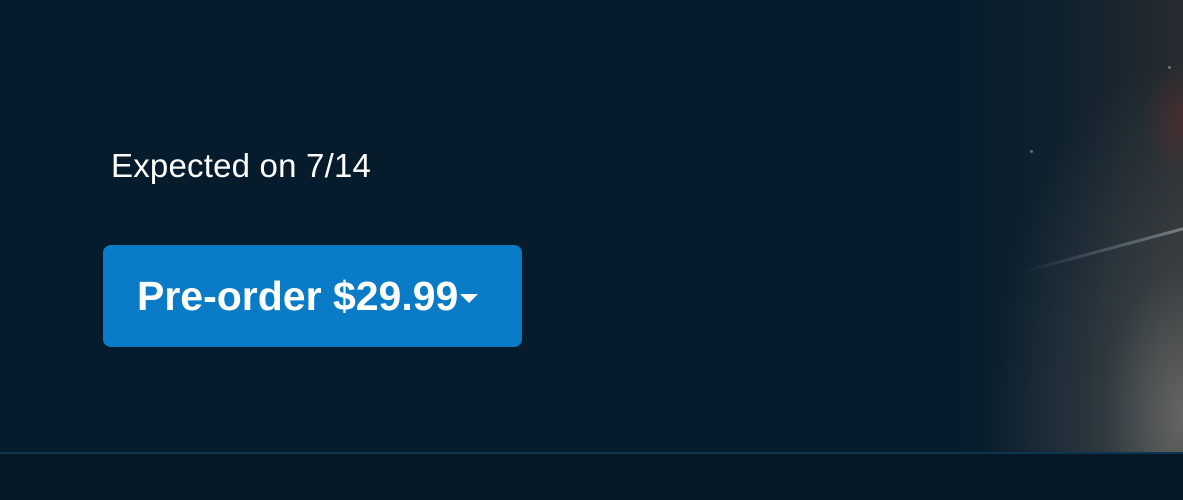 This screenshot has height=500, width=1183. Describe the element at coordinates (1101, 248) in the screenshot. I see `artwork-light-streak` at that location.